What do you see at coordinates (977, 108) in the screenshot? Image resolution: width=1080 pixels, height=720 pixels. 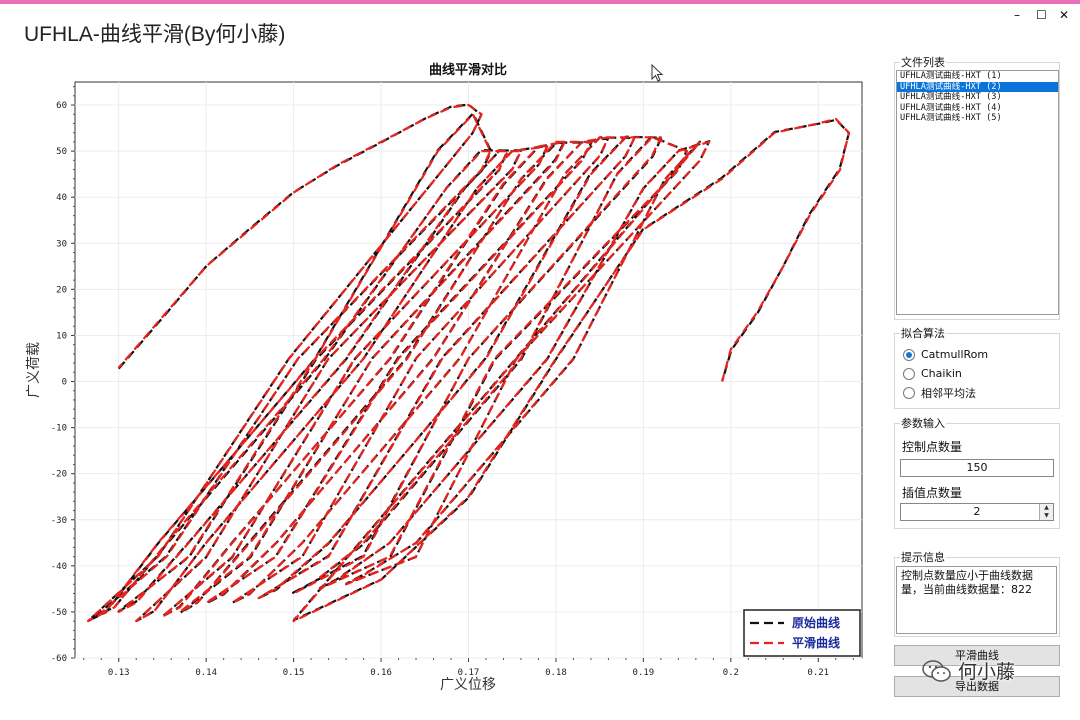 I see `file-list-item: UFHLA测试曲线-HXT (4)` at bounding box center [977, 108].